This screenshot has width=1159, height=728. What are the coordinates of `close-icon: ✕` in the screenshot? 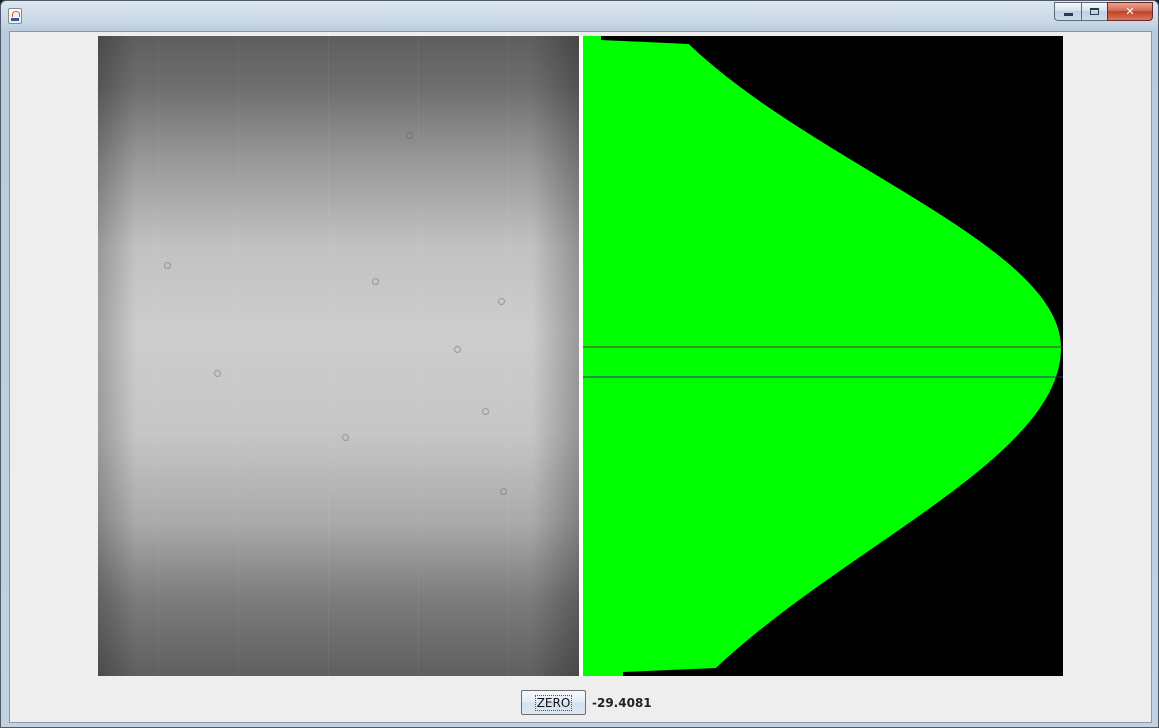 It's located at (1130, 11).